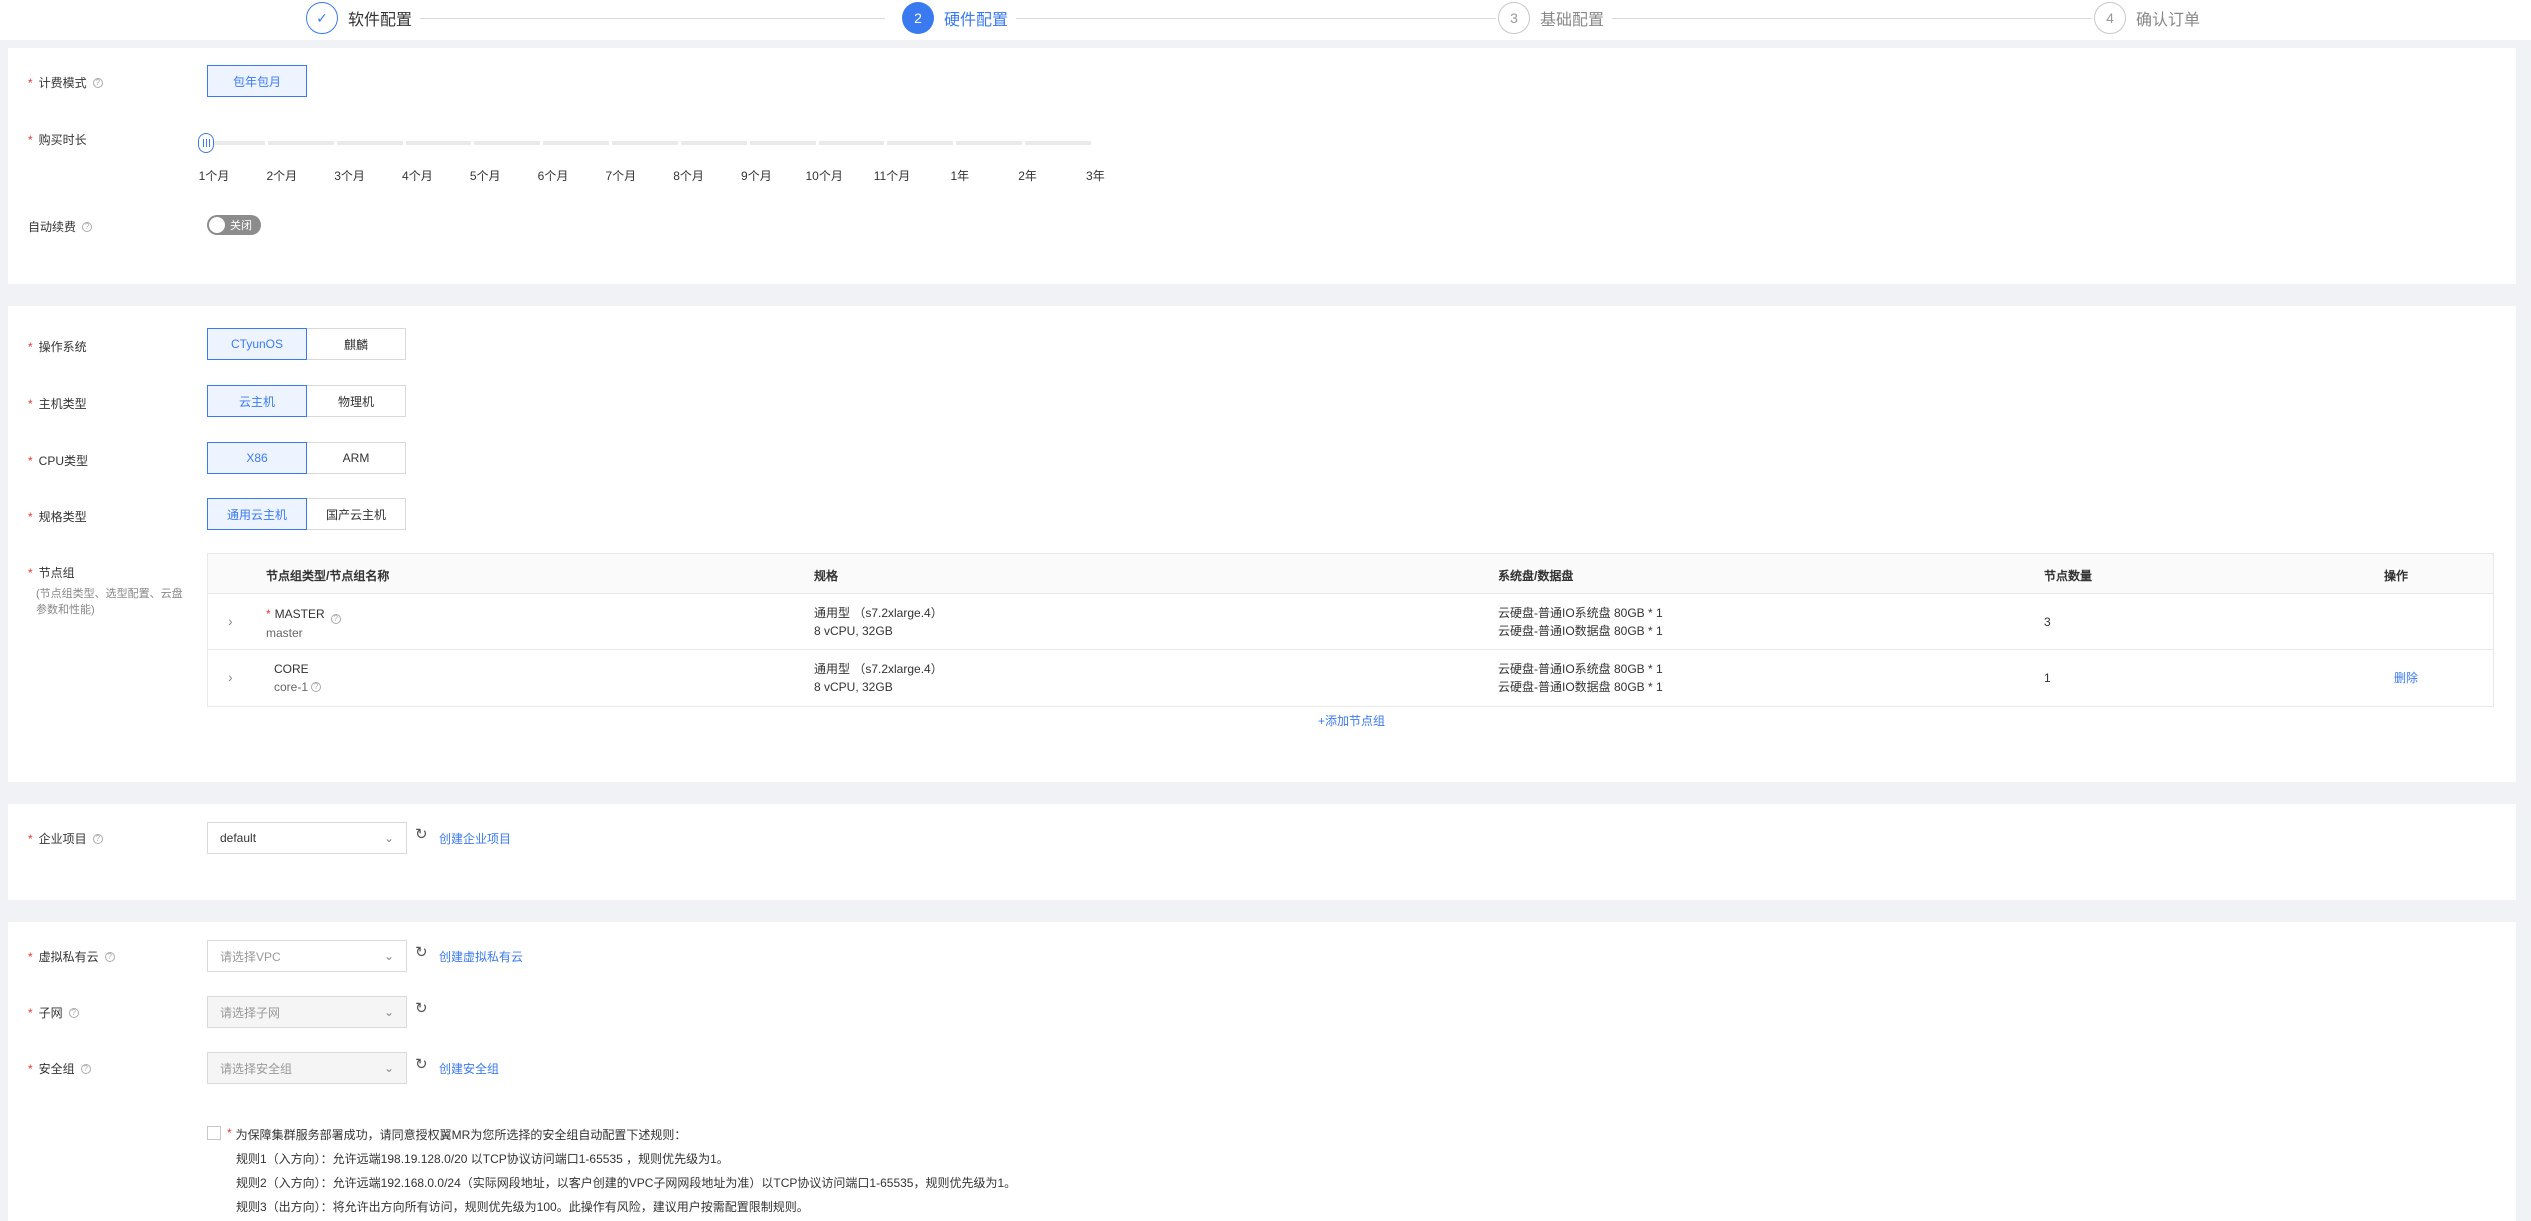 The image size is (2531, 1221). Describe the element at coordinates (2396, 576) in the screenshot. I see `th-action: 操作` at that location.